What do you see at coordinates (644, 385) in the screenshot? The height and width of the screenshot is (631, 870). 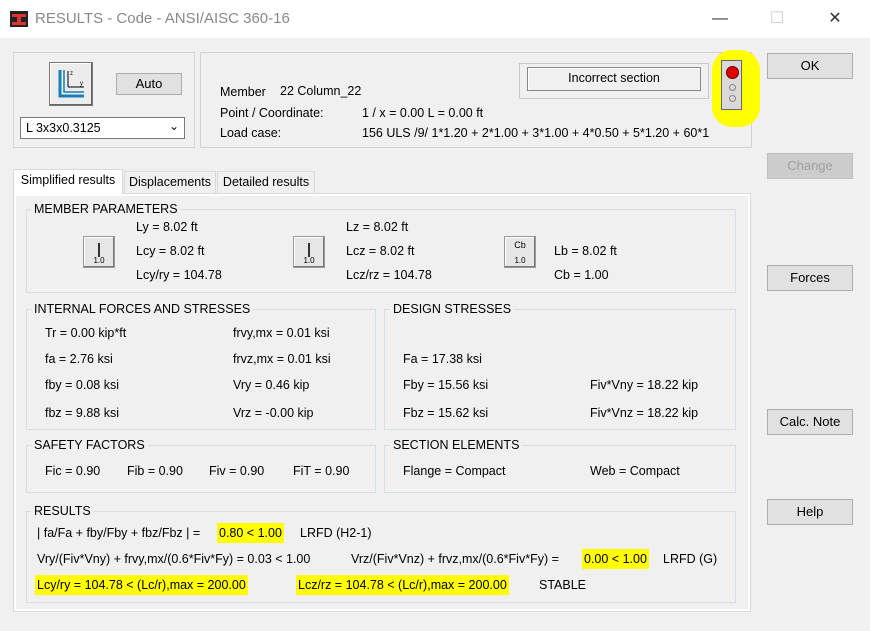 I see `fiv-vny-value: Fiv*Vny = 18.22 kip` at bounding box center [644, 385].